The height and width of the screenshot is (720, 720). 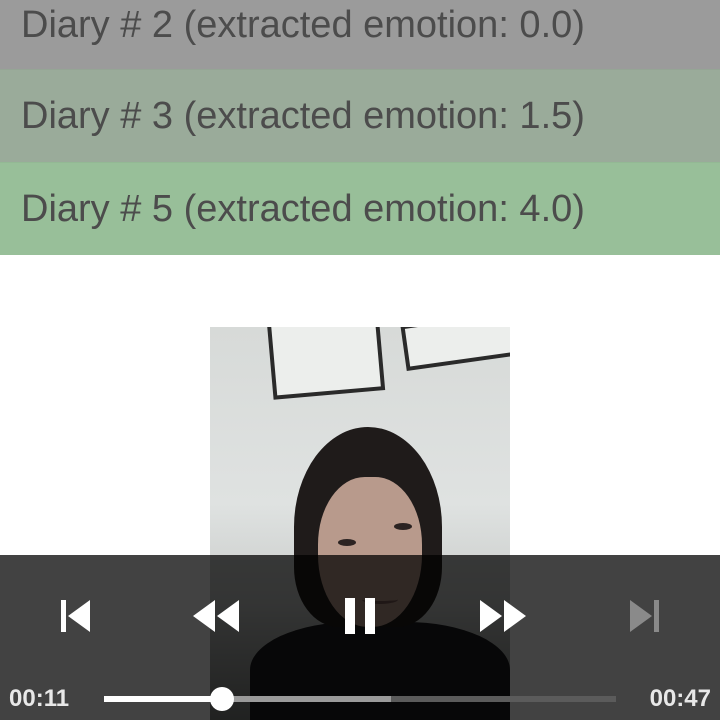 I want to click on current-time: 00:11, so click(x=39, y=698).